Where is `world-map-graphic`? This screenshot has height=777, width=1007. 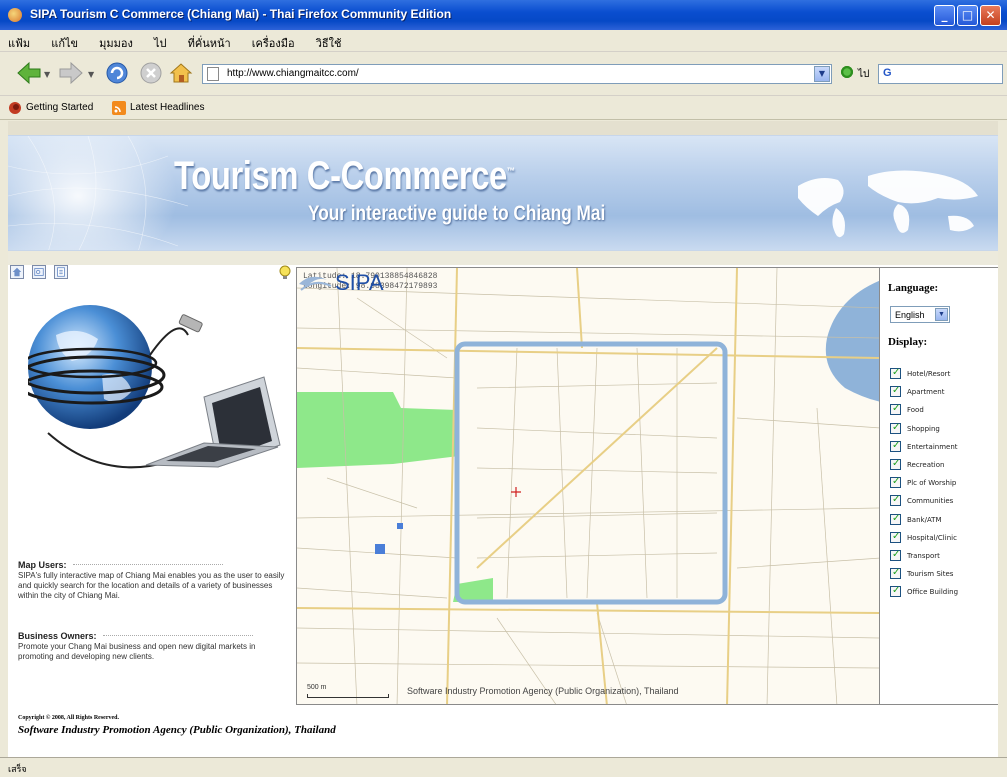 world-map-graphic is located at coordinates (888, 204).